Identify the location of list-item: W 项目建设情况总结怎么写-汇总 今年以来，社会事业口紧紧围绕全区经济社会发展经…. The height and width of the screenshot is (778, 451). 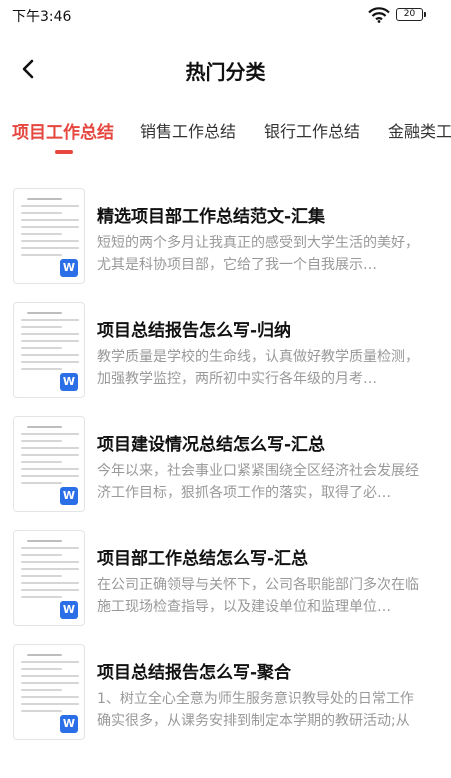
(225, 468).